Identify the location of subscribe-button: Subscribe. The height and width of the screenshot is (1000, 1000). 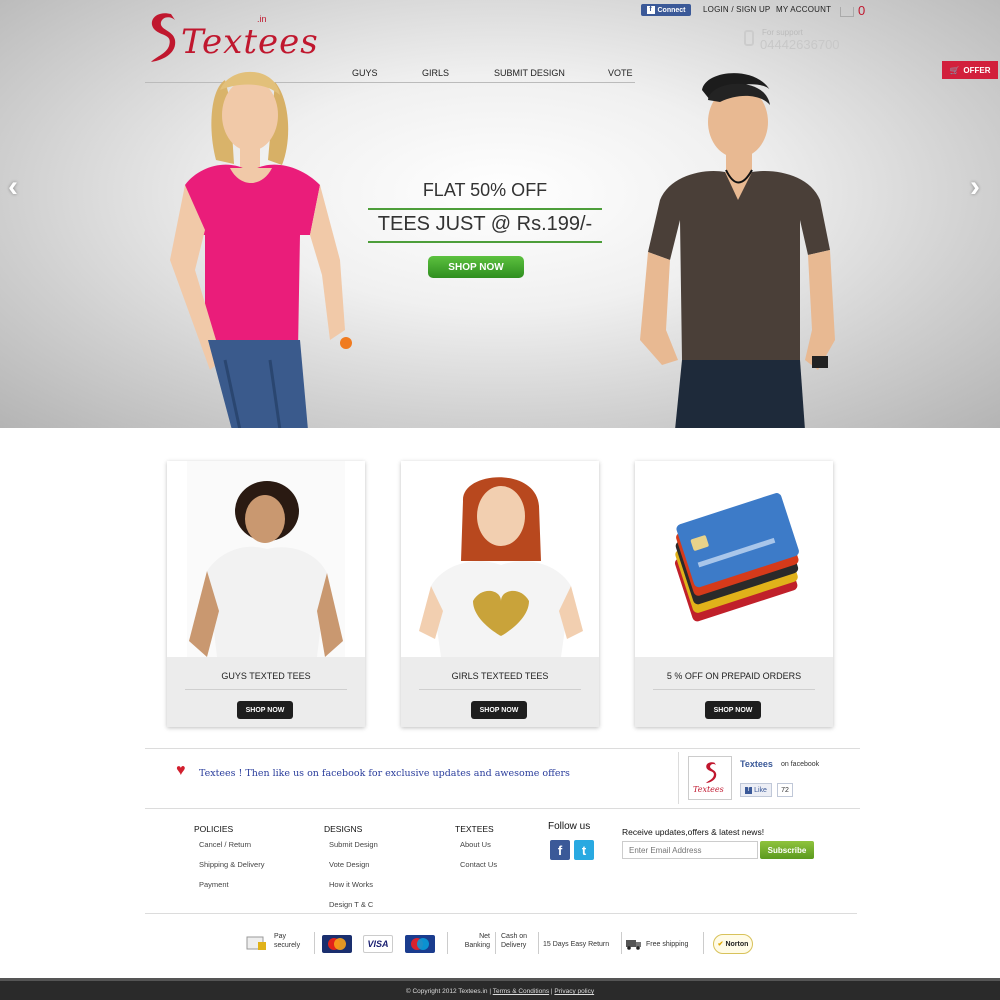
(787, 850).